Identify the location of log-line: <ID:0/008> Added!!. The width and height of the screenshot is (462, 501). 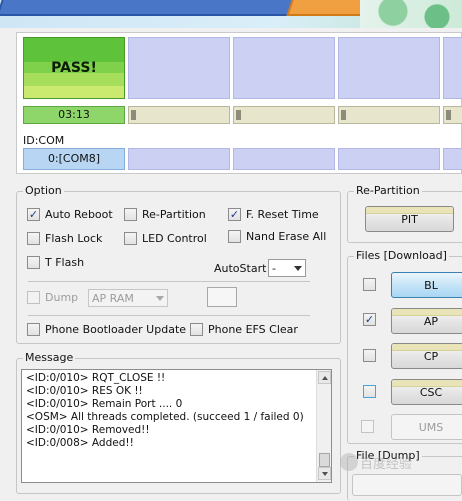
(80, 443).